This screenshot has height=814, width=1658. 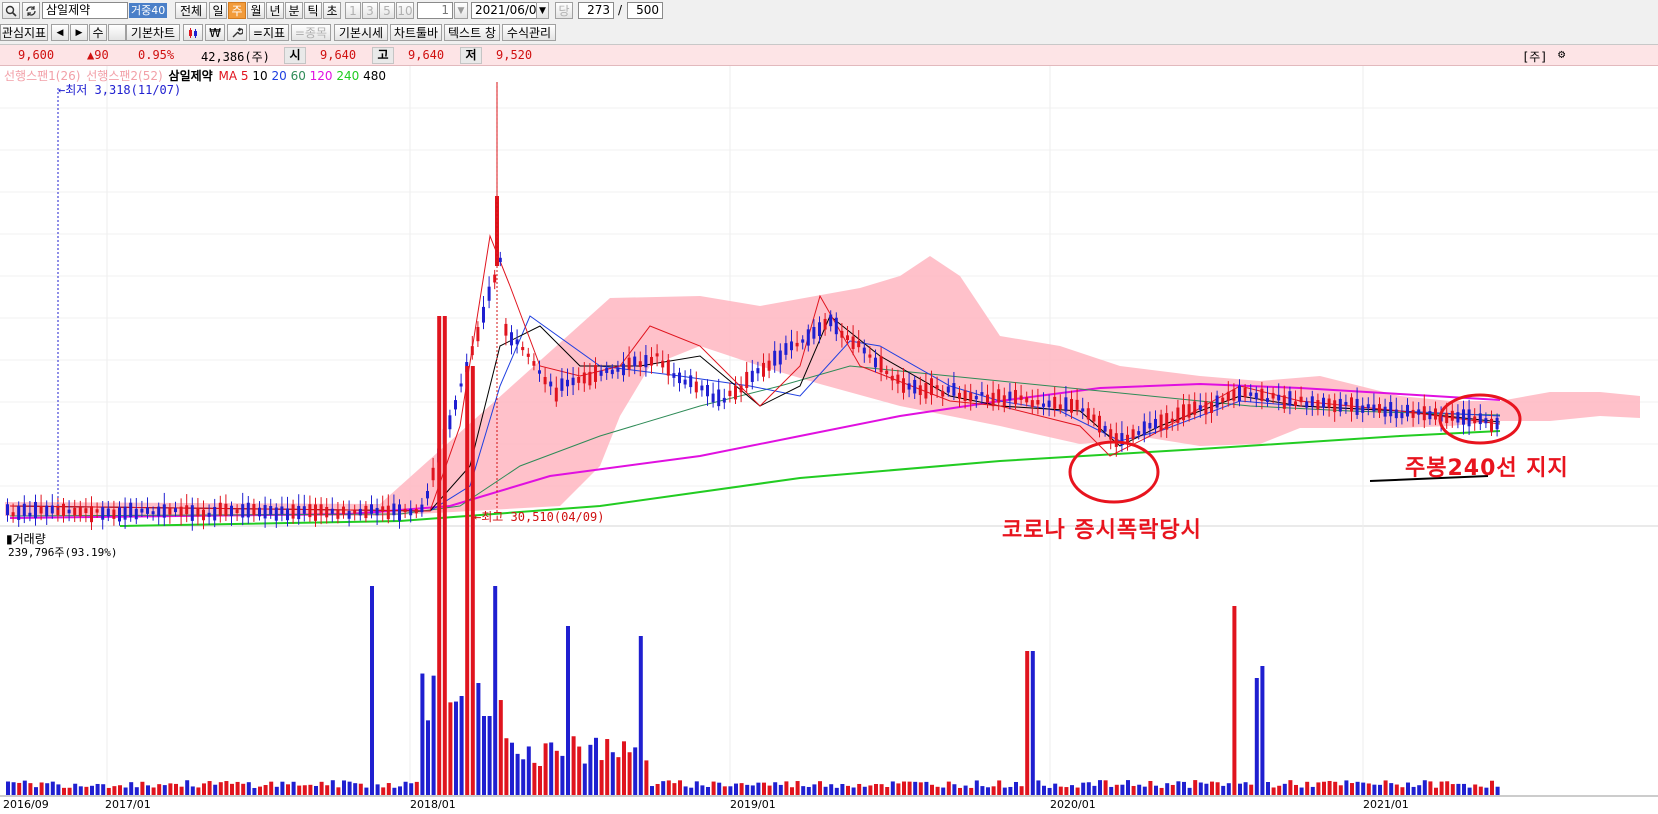 I want to click on refresh-icon, so click(x=31, y=11).